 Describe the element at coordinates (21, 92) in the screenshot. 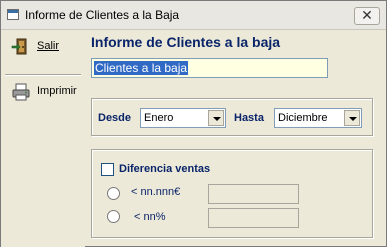

I see `printer-icon` at that location.